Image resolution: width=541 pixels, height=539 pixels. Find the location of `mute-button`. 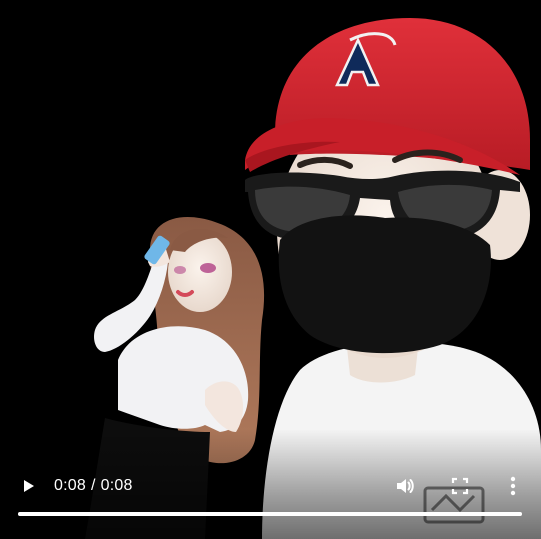

mute-button is located at coordinates (405, 486).